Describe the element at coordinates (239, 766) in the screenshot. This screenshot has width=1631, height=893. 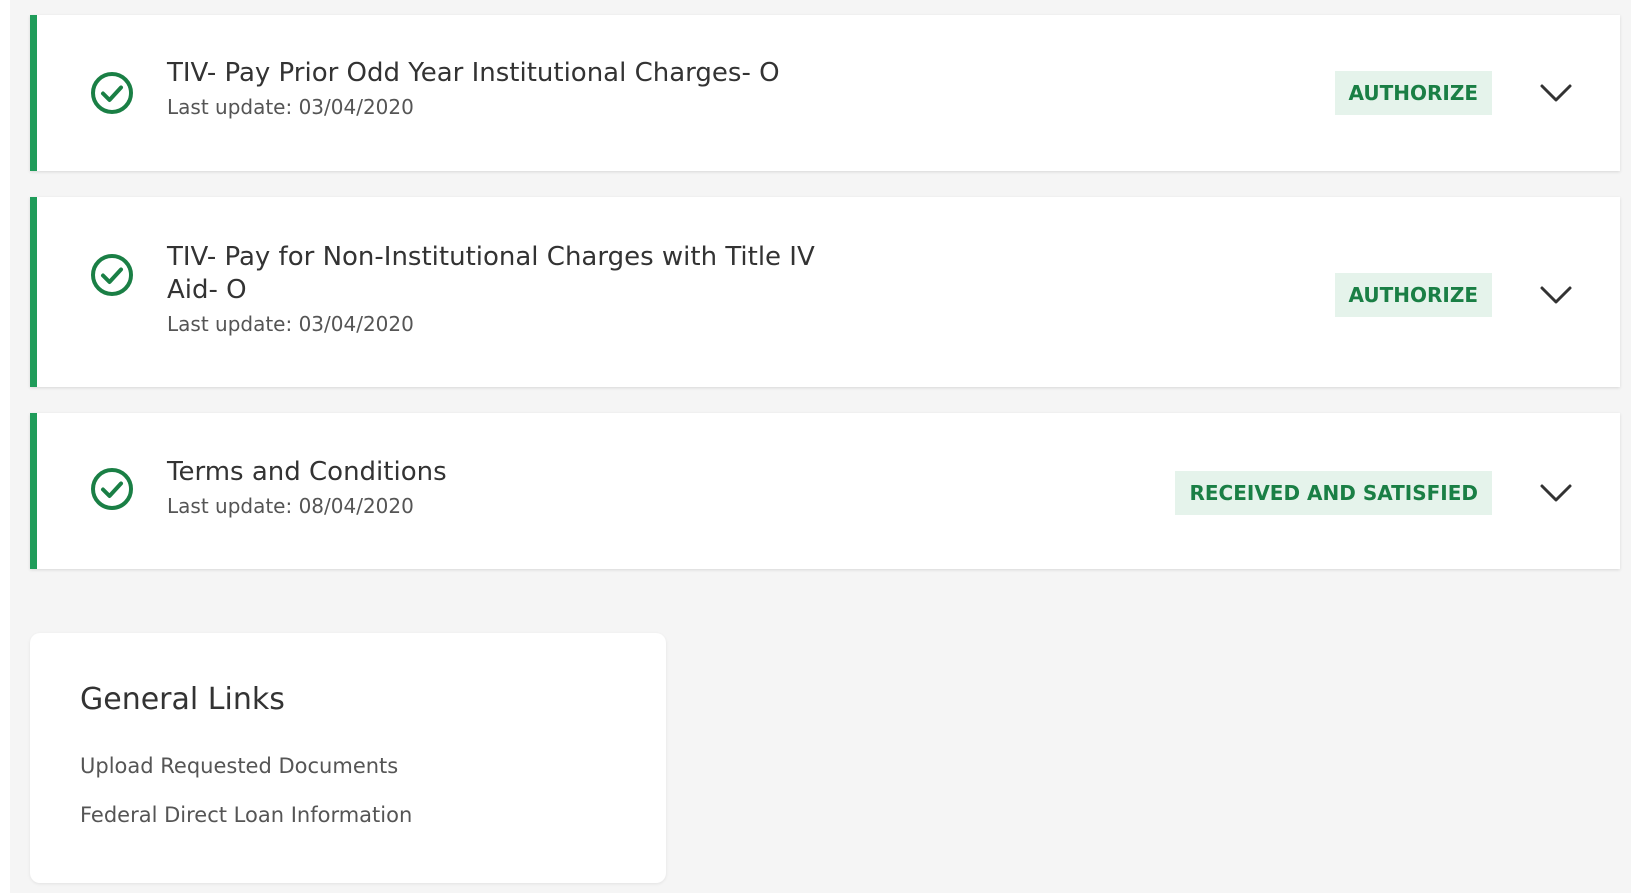
I see `upload-documents-link: Upload Requested Documents` at that location.